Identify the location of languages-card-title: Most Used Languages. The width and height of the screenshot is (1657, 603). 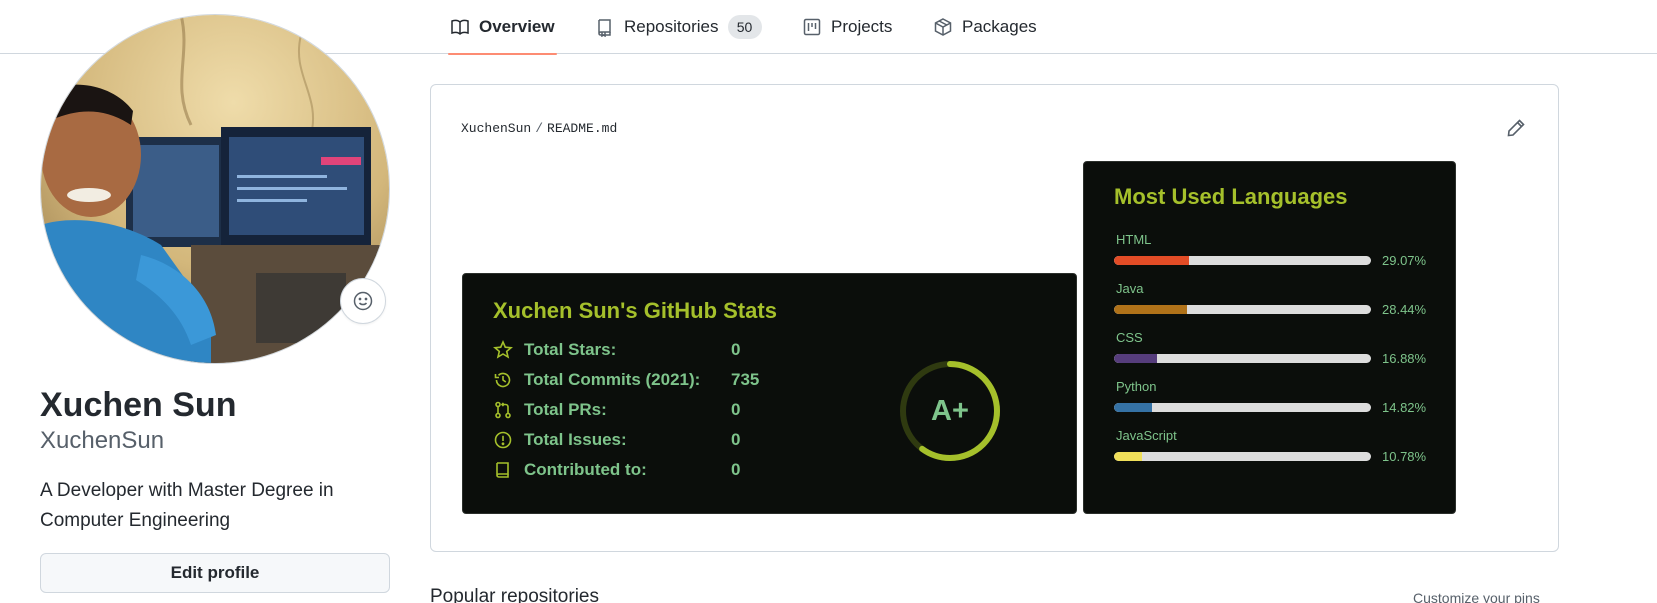
(1231, 196).